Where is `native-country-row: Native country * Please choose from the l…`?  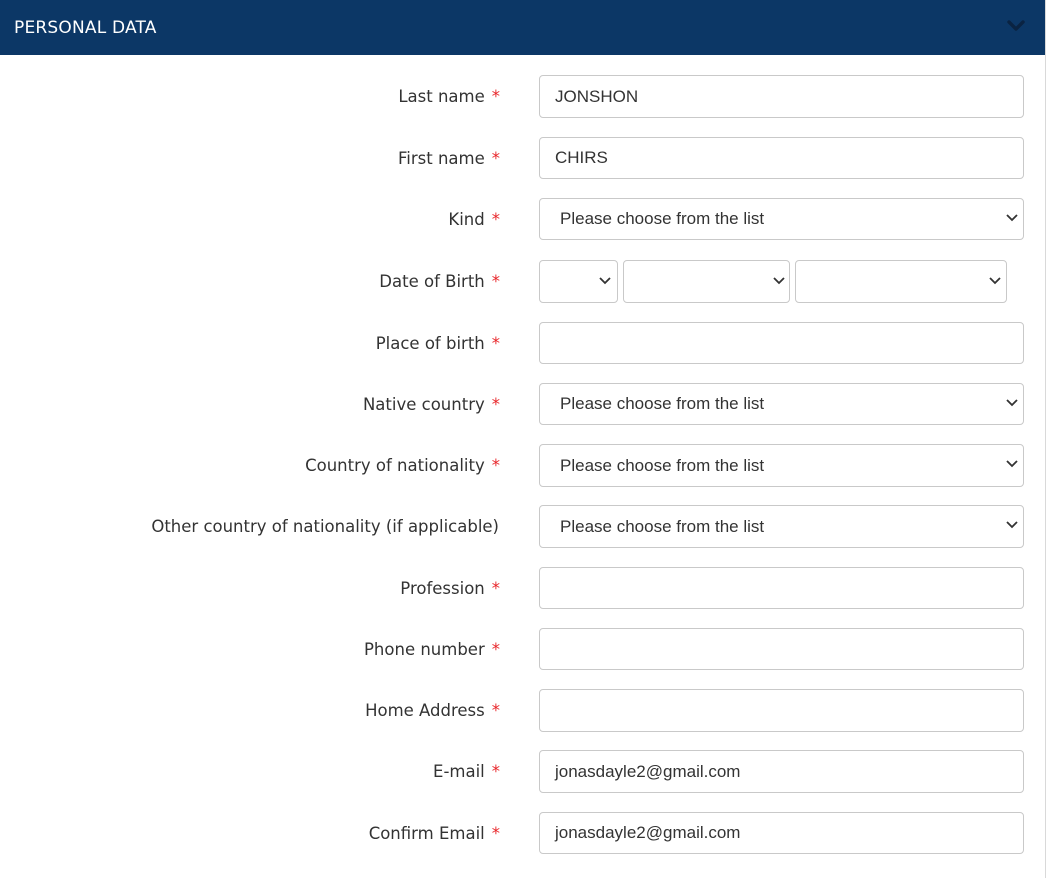
native-country-row: Native country * Please choose from the l… is located at coordinates (522, 404).